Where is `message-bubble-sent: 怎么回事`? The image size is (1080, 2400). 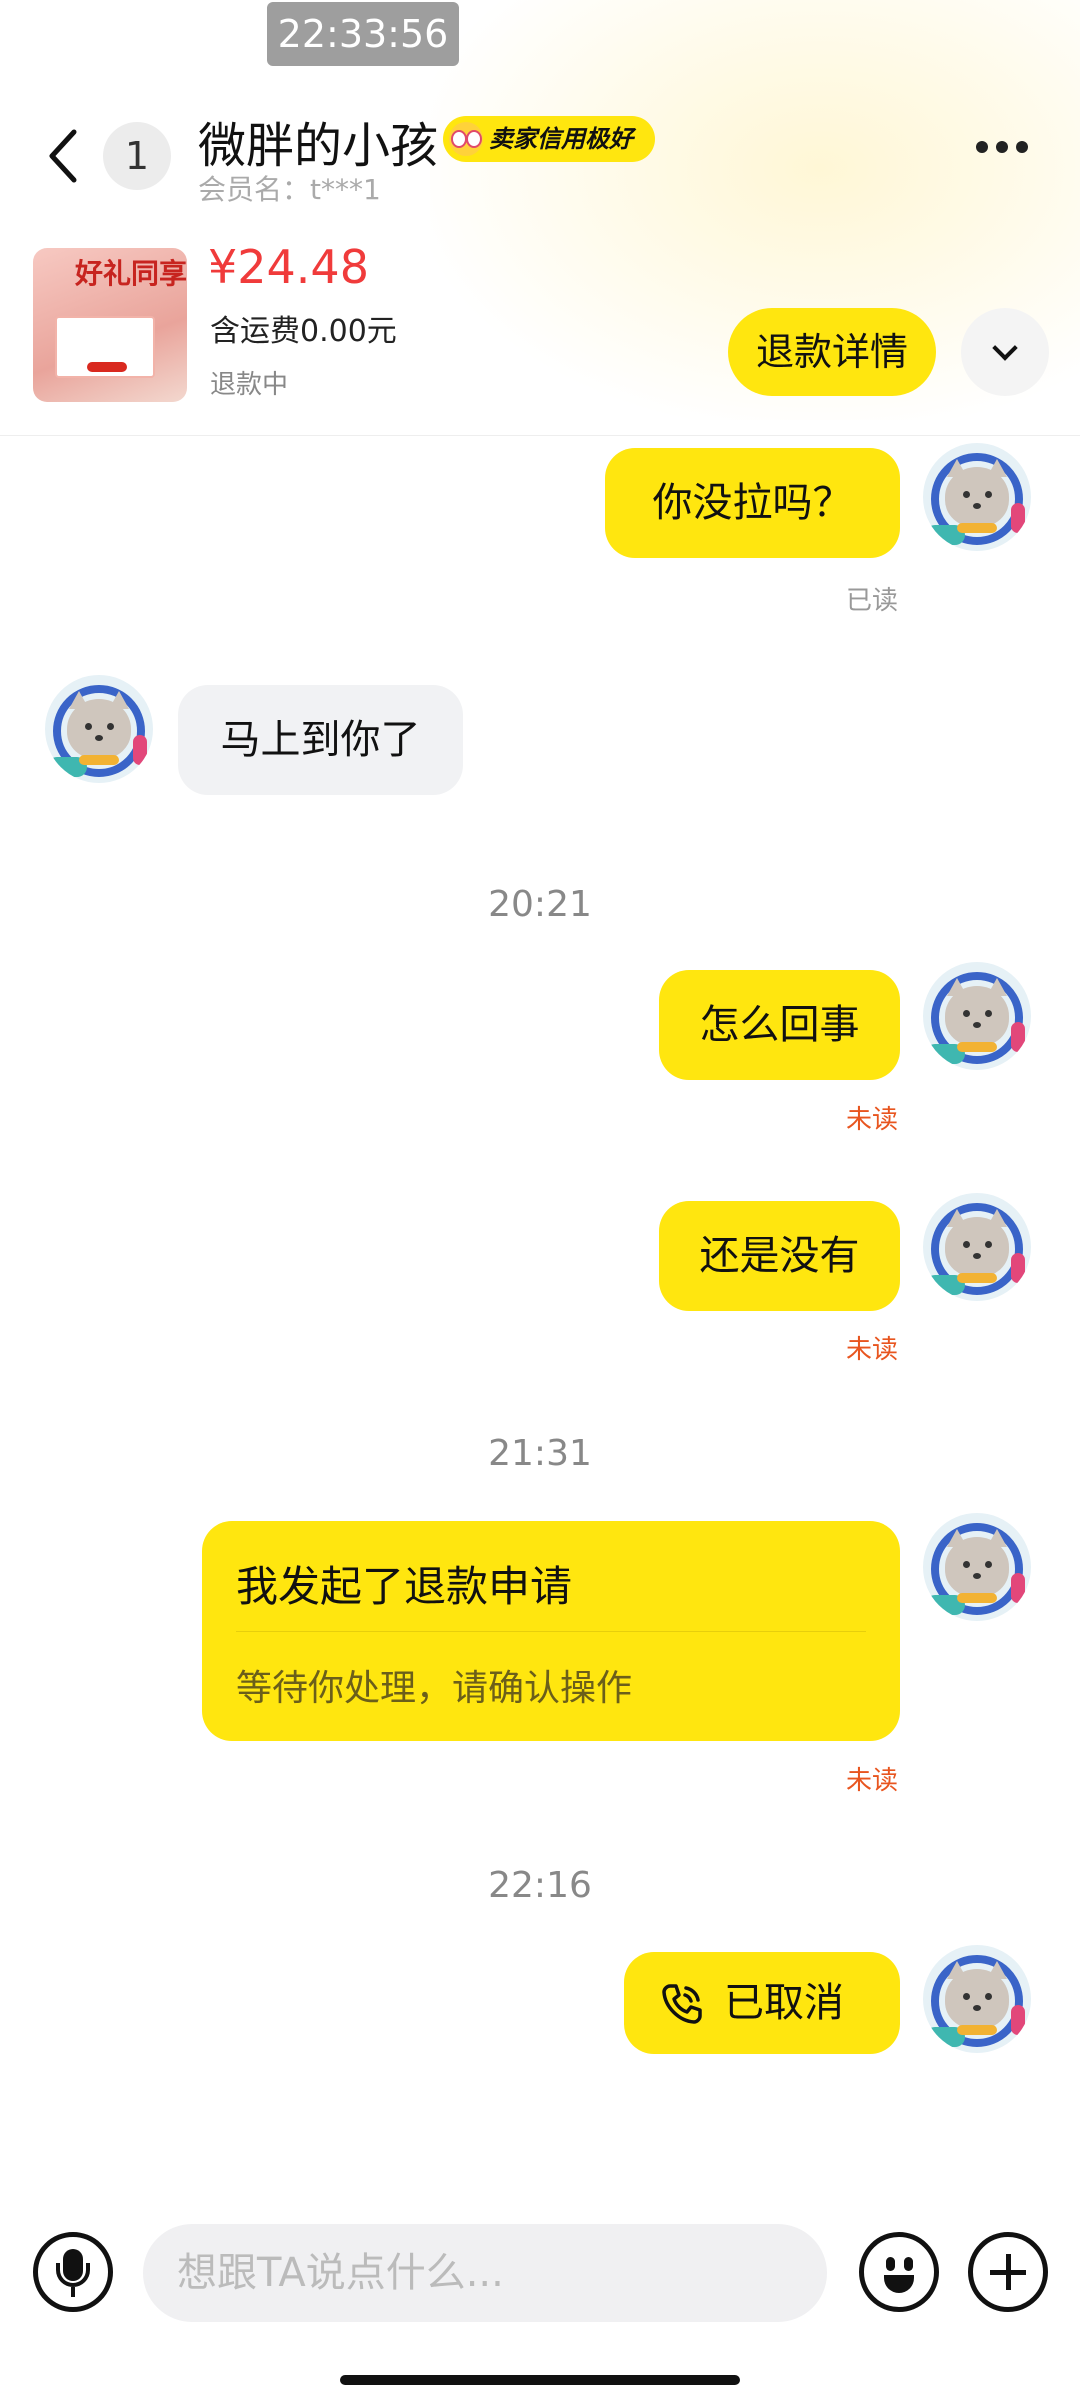 message-bubble-sent: 怎么回事 is located at coordinates (779, 1025).